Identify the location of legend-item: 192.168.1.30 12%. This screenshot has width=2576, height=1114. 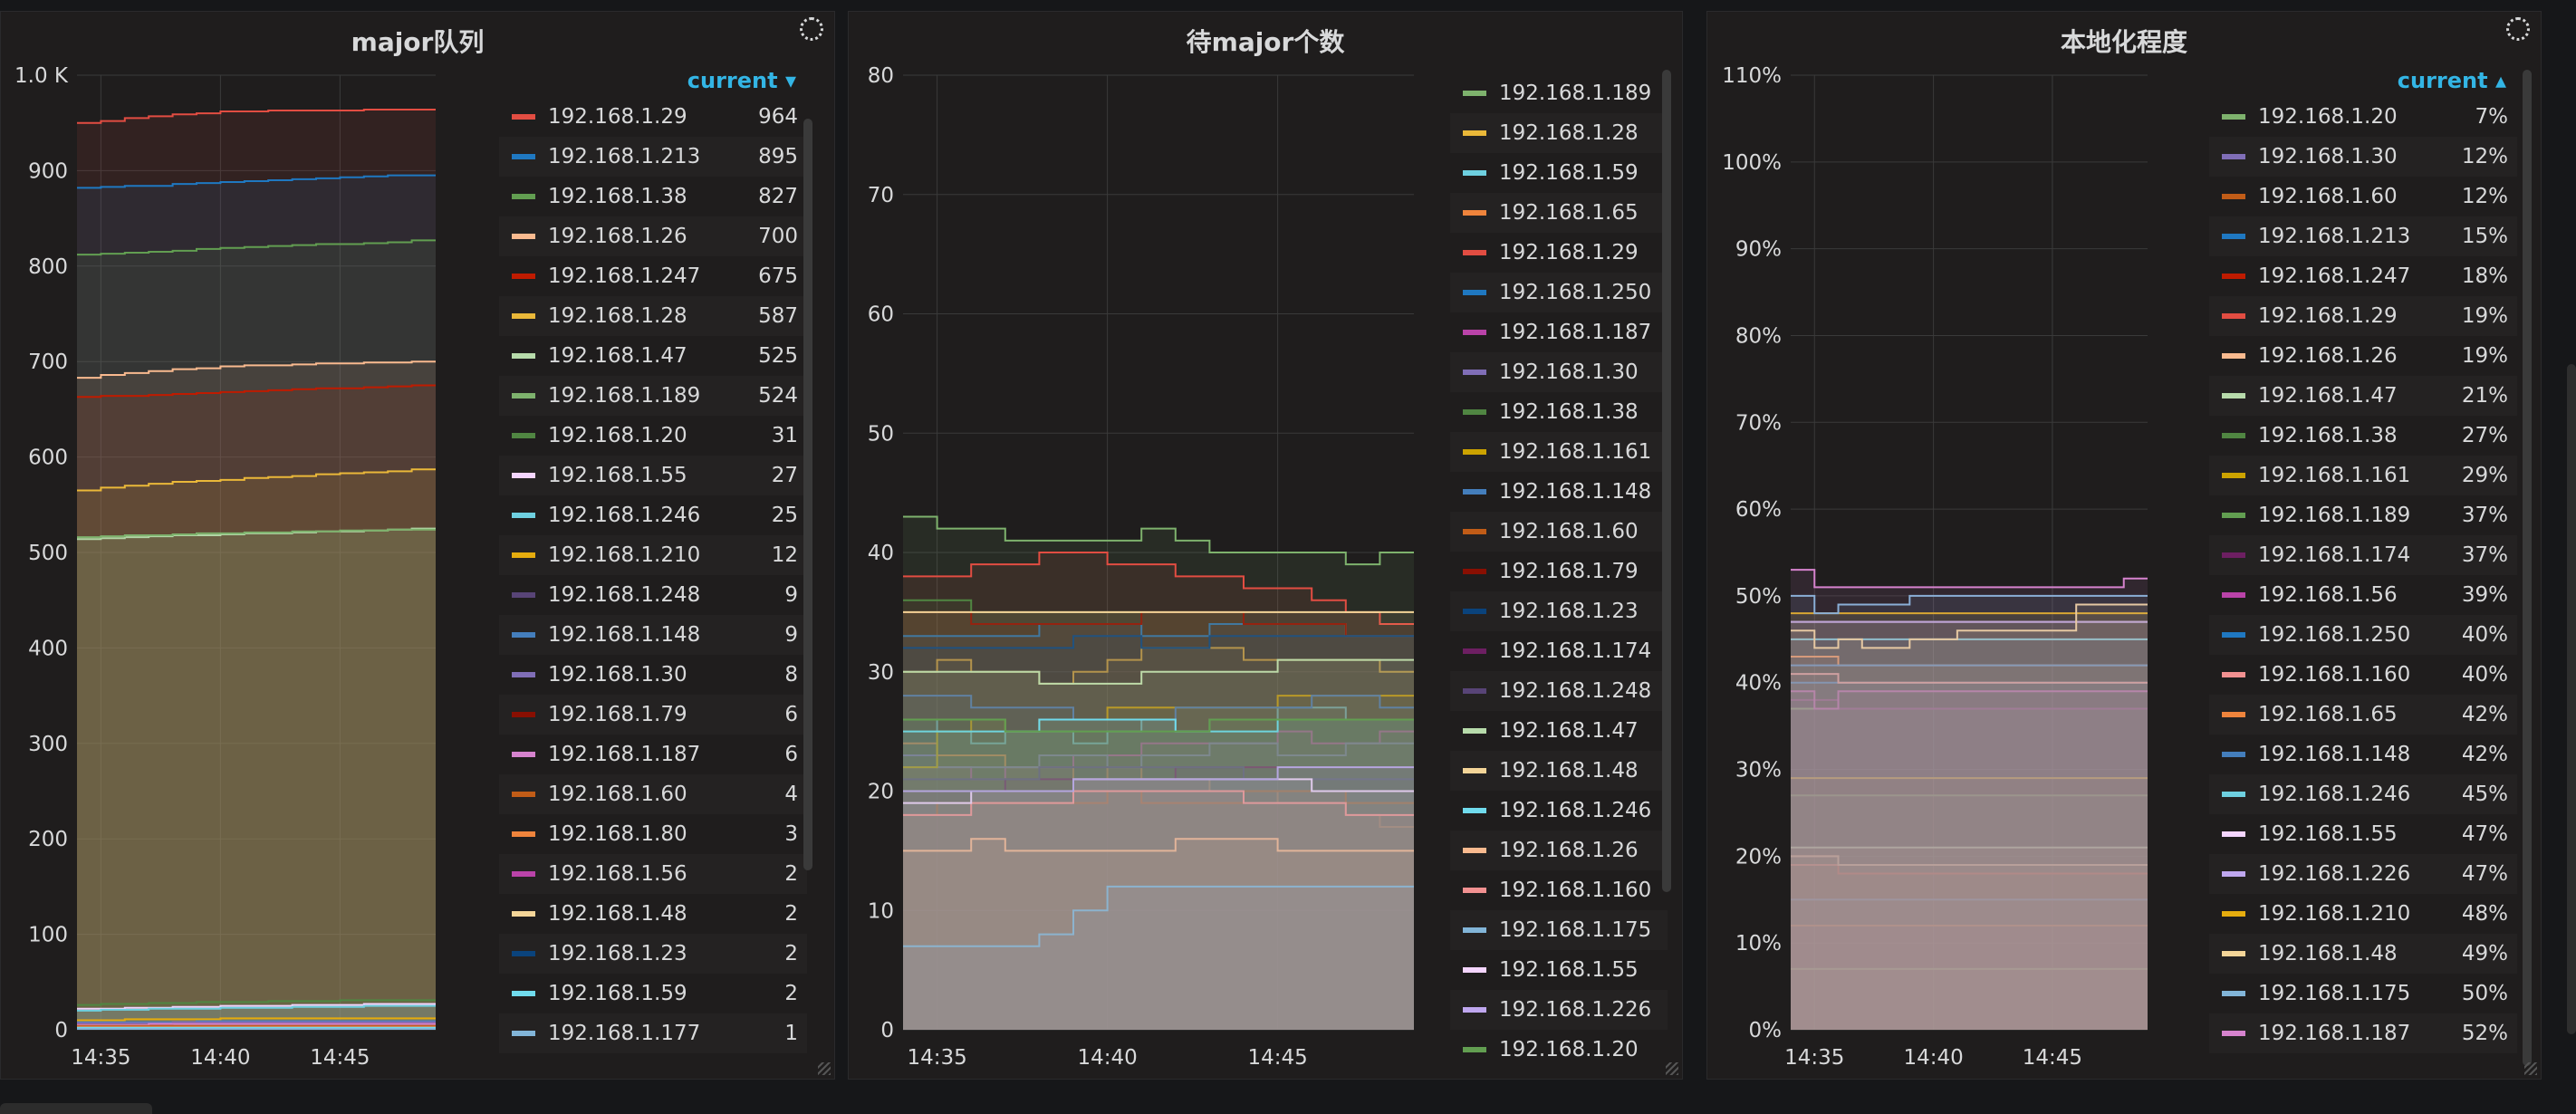
(2363, 157).